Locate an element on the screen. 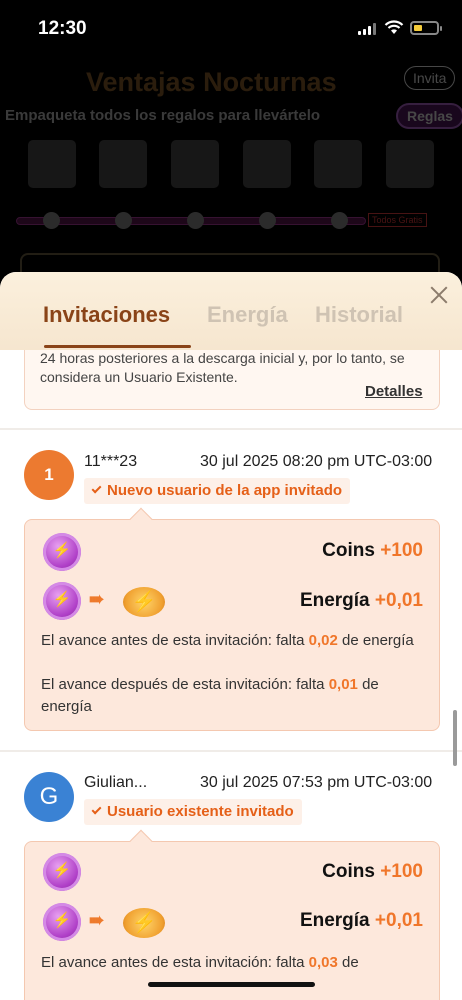  status-time: 12:30 is located at coordinates (62, 28).